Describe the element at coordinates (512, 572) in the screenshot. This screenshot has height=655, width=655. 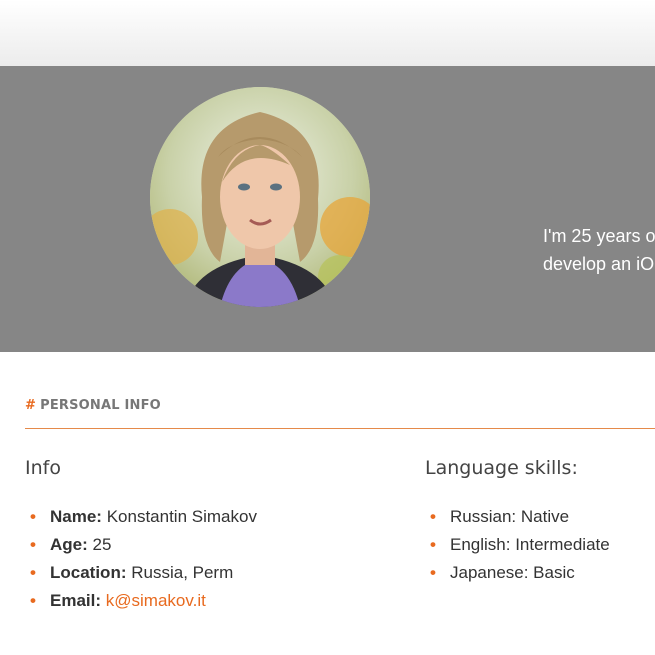
I see `language-text: Japanese: Basic` at that location.